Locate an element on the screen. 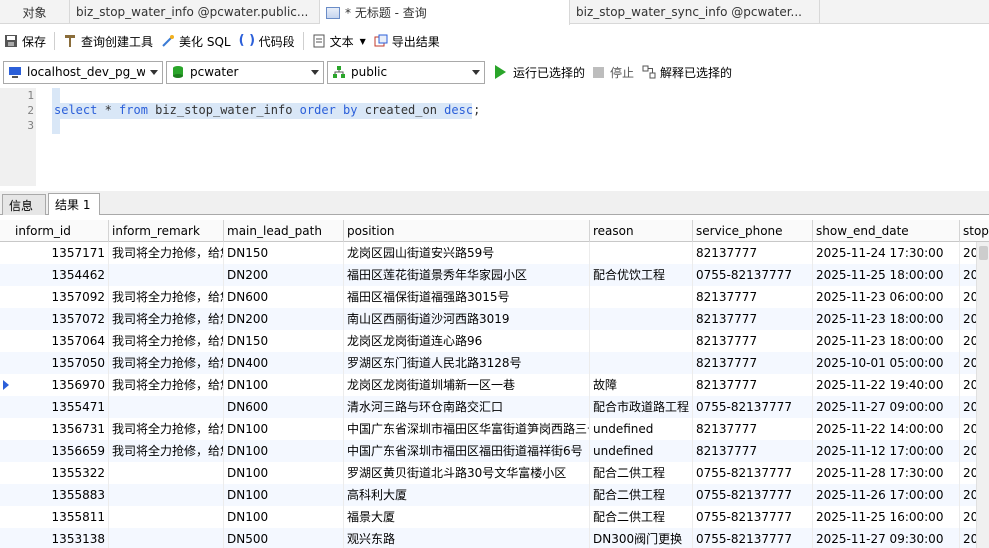 Image resolution: width=989 pixels, height=548 pixels. cell-inform_id: 1357050 is located at coordinates (60, 363).